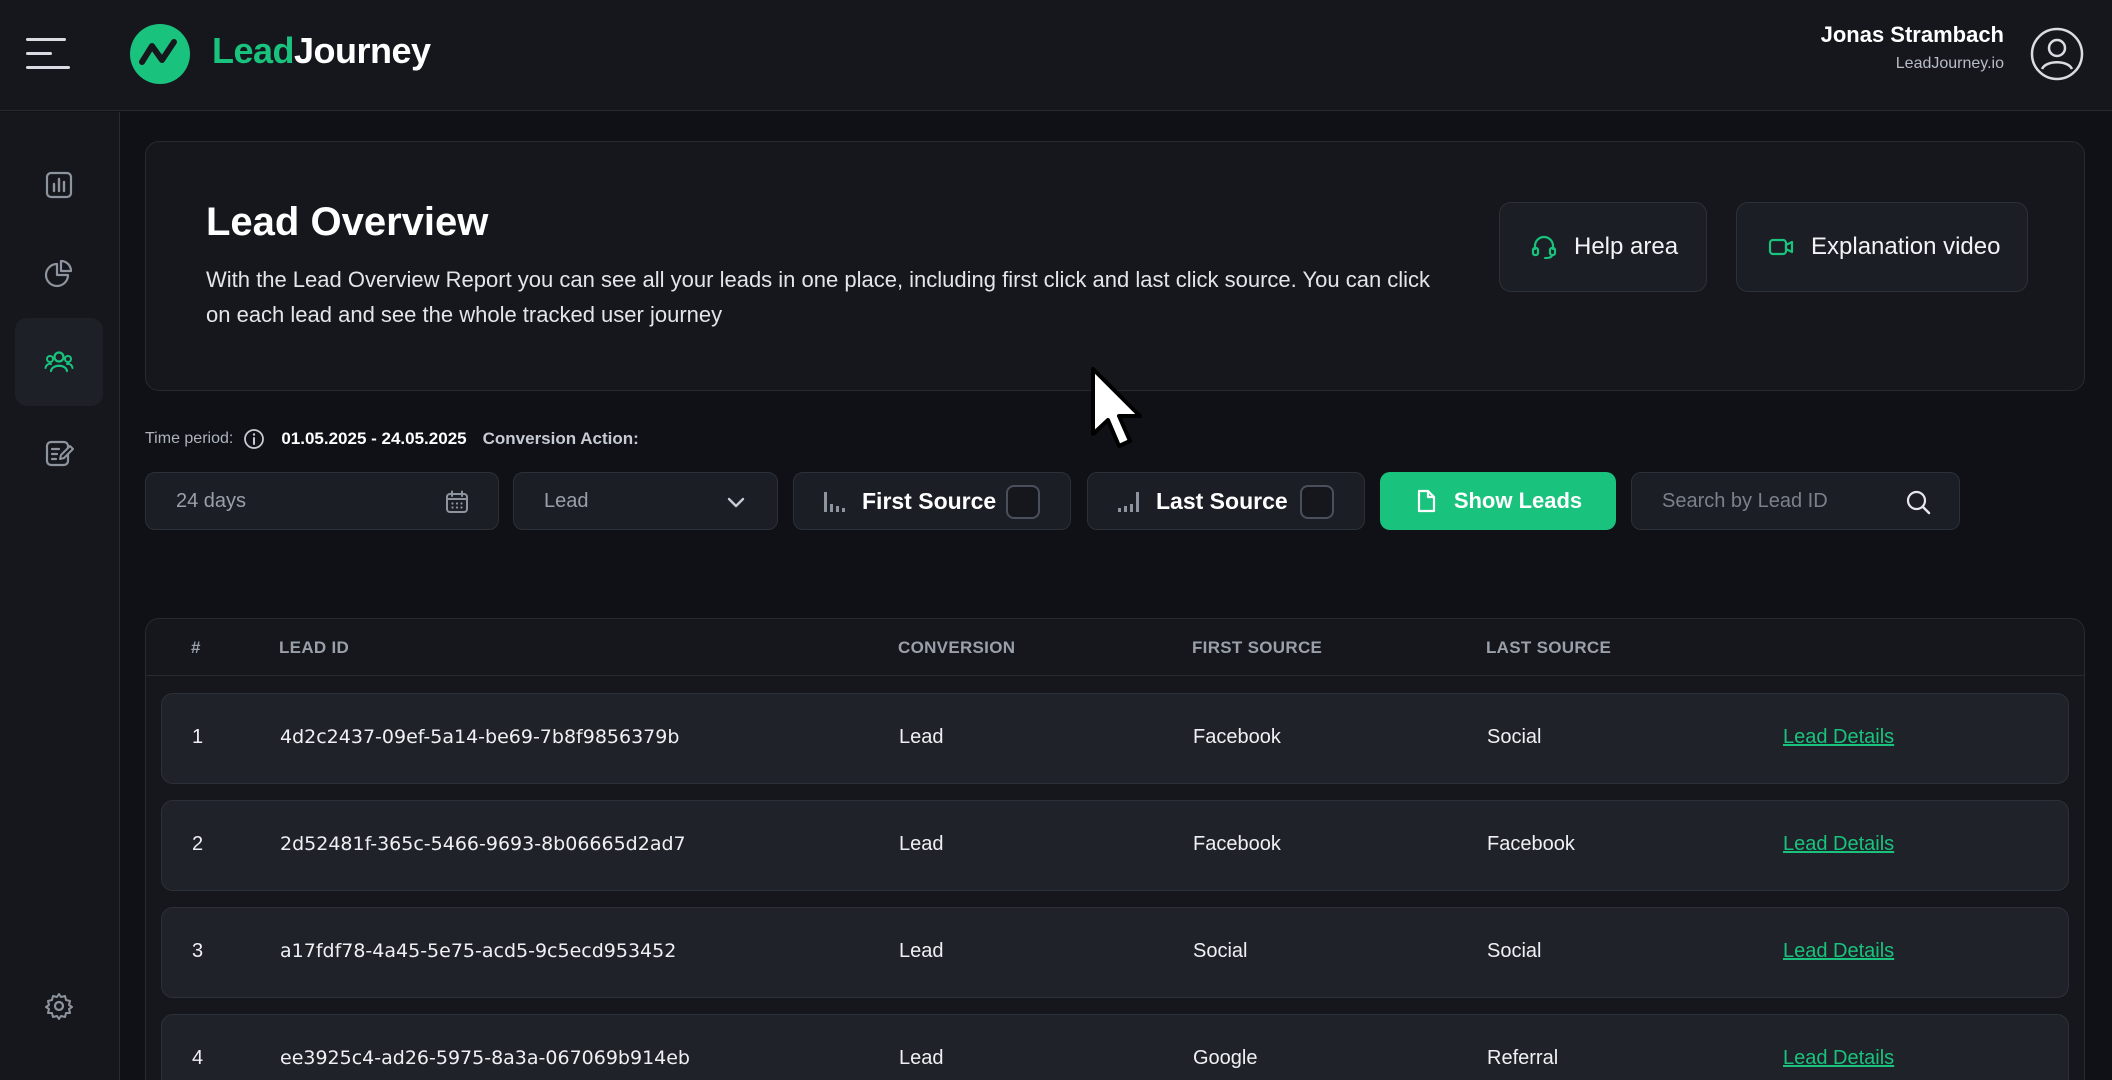 The width and height of the screenshot is (2112, 1080). I want to click on conversion-select: Lead, so click(645, 501).